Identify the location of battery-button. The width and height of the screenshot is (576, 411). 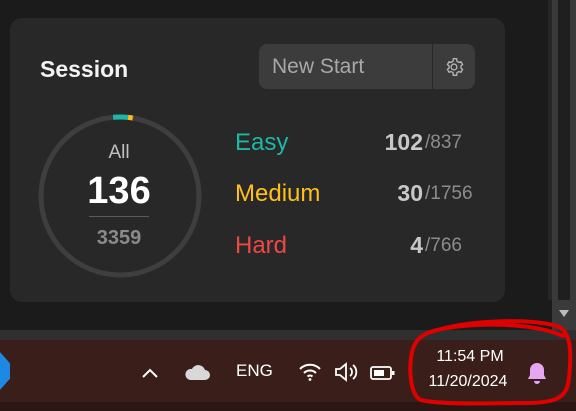
(383, 373).